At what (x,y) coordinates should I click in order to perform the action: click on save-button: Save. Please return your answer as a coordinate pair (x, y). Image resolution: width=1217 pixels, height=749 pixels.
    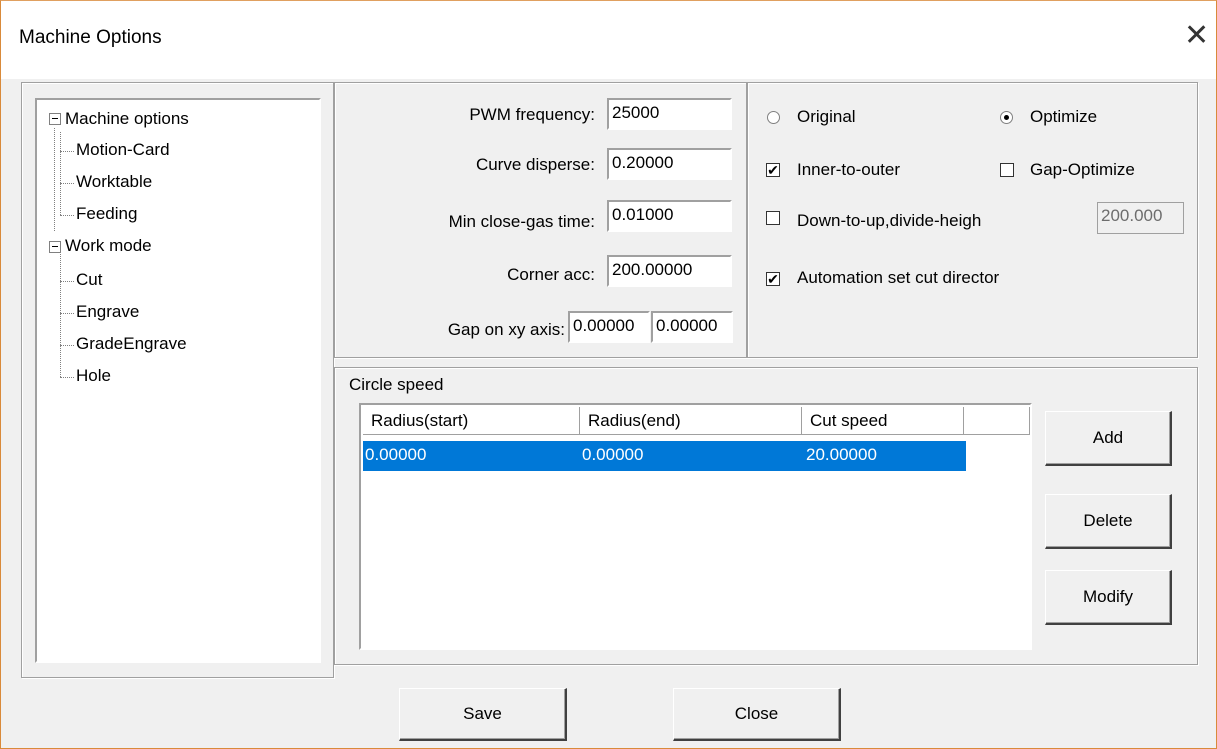
    Looking at the image, I should click on (483, 714).